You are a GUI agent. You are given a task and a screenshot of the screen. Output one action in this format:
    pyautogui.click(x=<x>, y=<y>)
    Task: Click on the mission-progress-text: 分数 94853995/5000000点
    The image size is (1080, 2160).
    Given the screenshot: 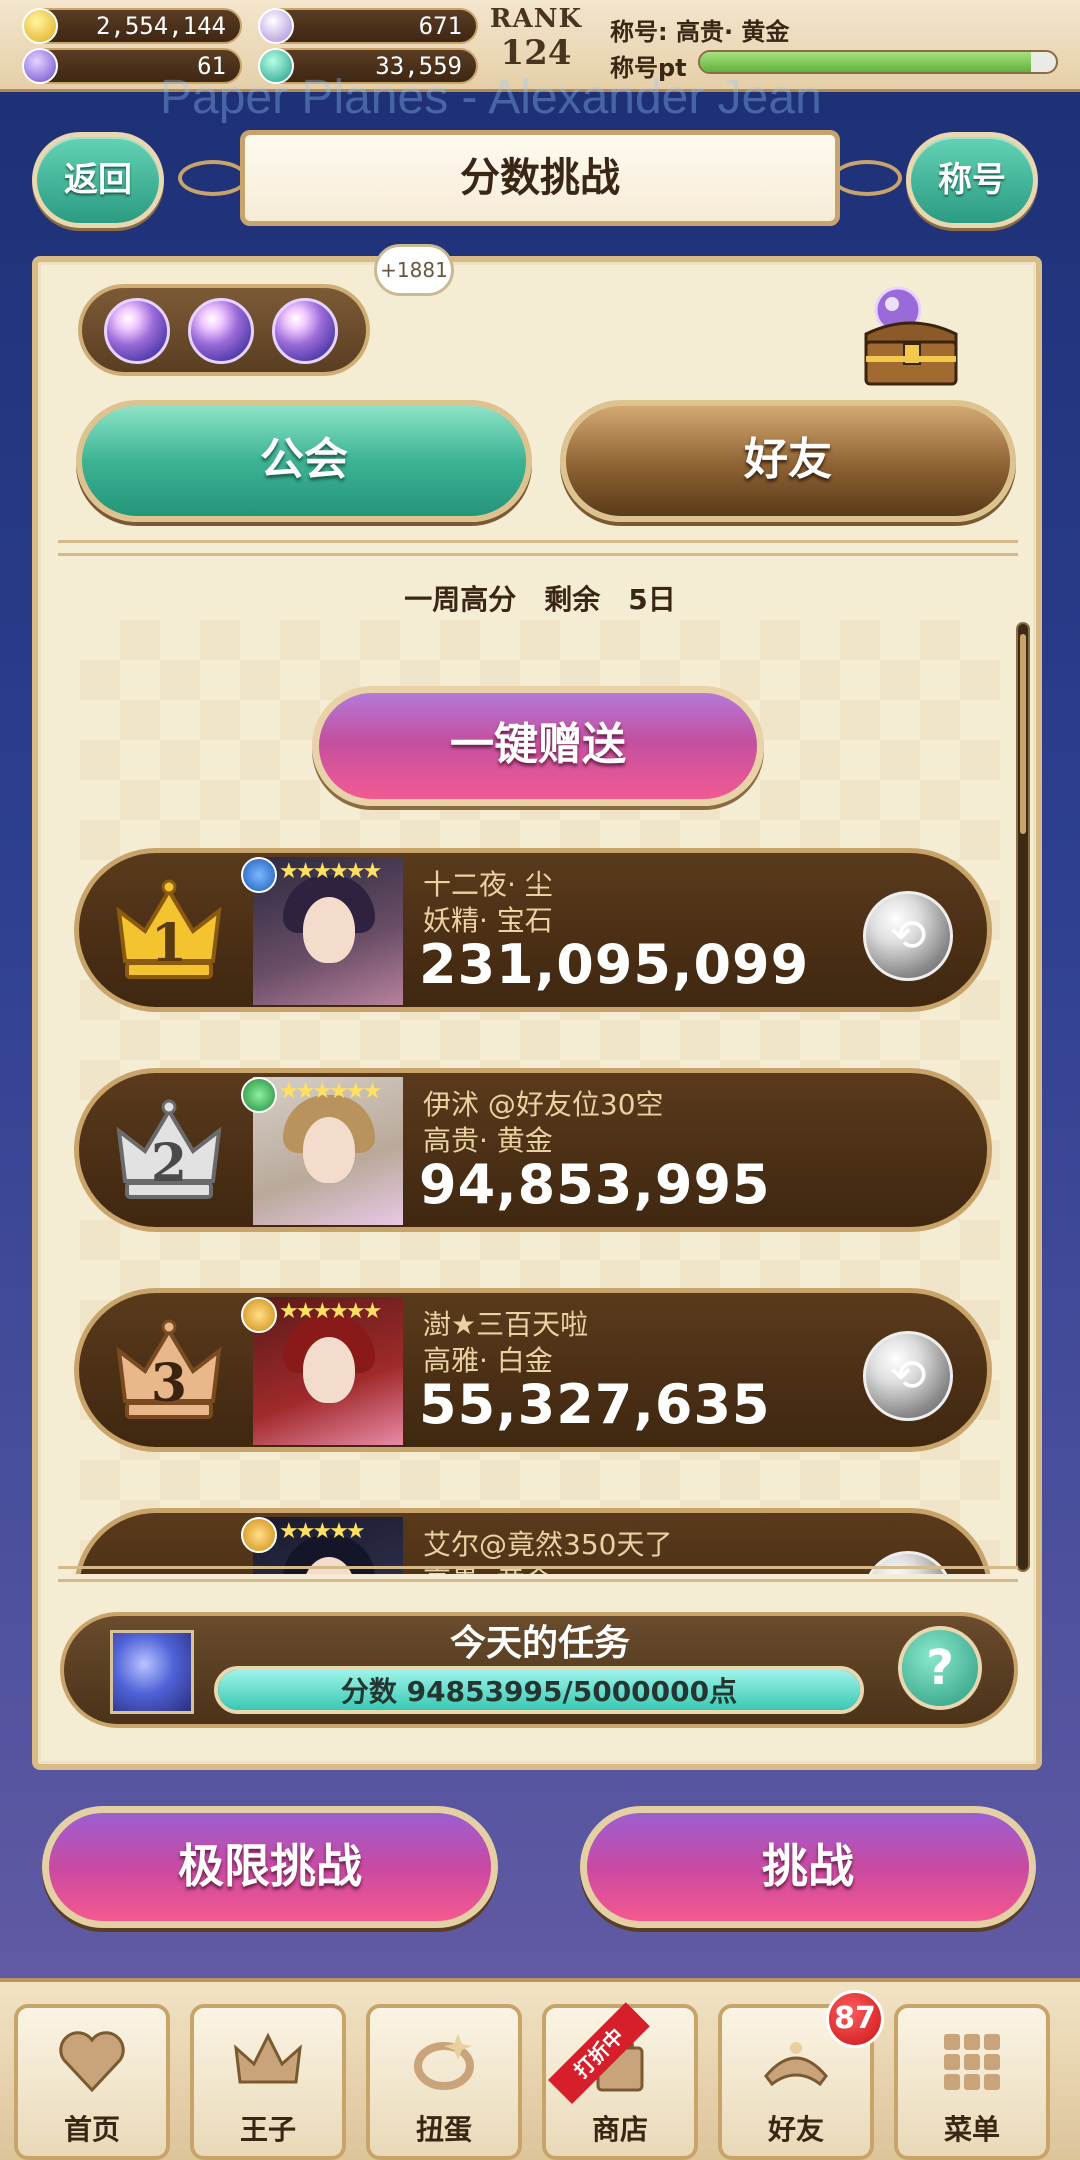 What is the action you would take?
    pyautogui.click(x=539, y=1691)
    